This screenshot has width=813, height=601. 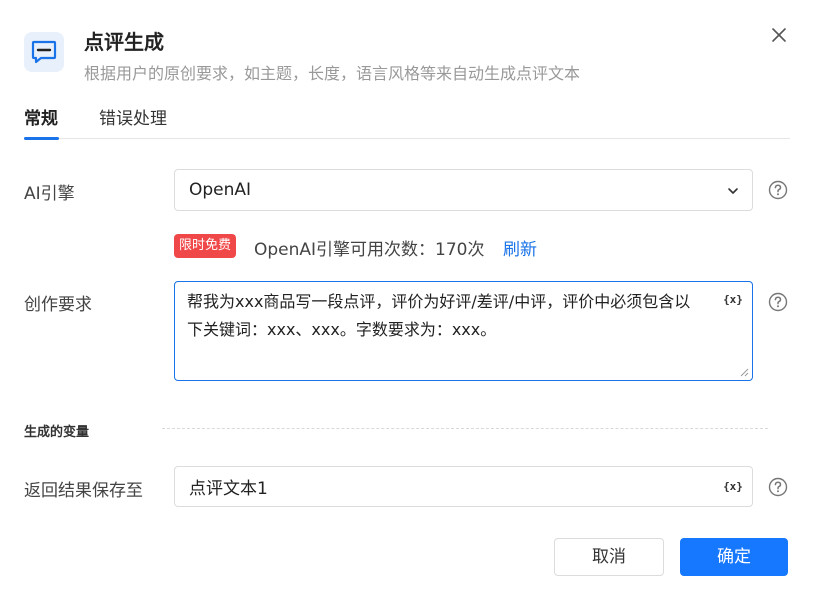 I want to click on close-icon, so click(x=779, y=35).